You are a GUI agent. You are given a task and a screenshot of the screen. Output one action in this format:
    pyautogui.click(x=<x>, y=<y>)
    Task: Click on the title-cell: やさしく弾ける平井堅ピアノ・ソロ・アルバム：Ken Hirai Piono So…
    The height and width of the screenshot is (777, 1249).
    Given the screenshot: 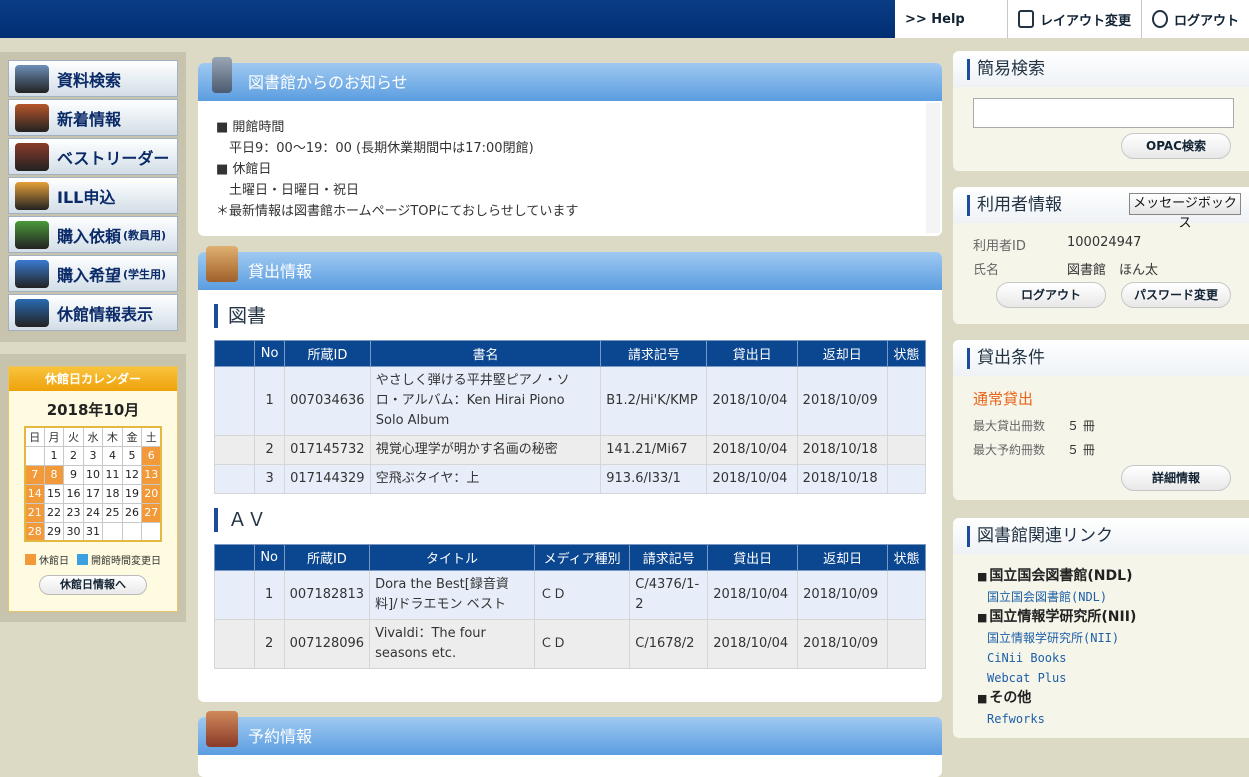 What is the action you would take?
    pyautogui.click(x=485, y=401)
    